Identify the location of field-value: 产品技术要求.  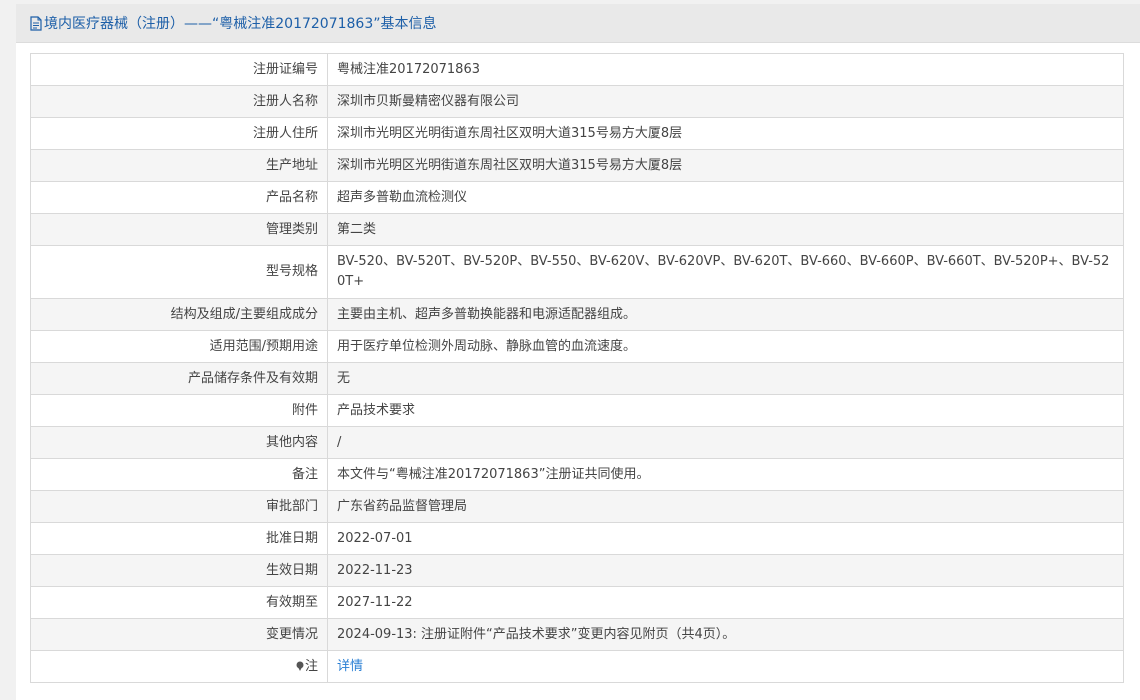
(725, 410).